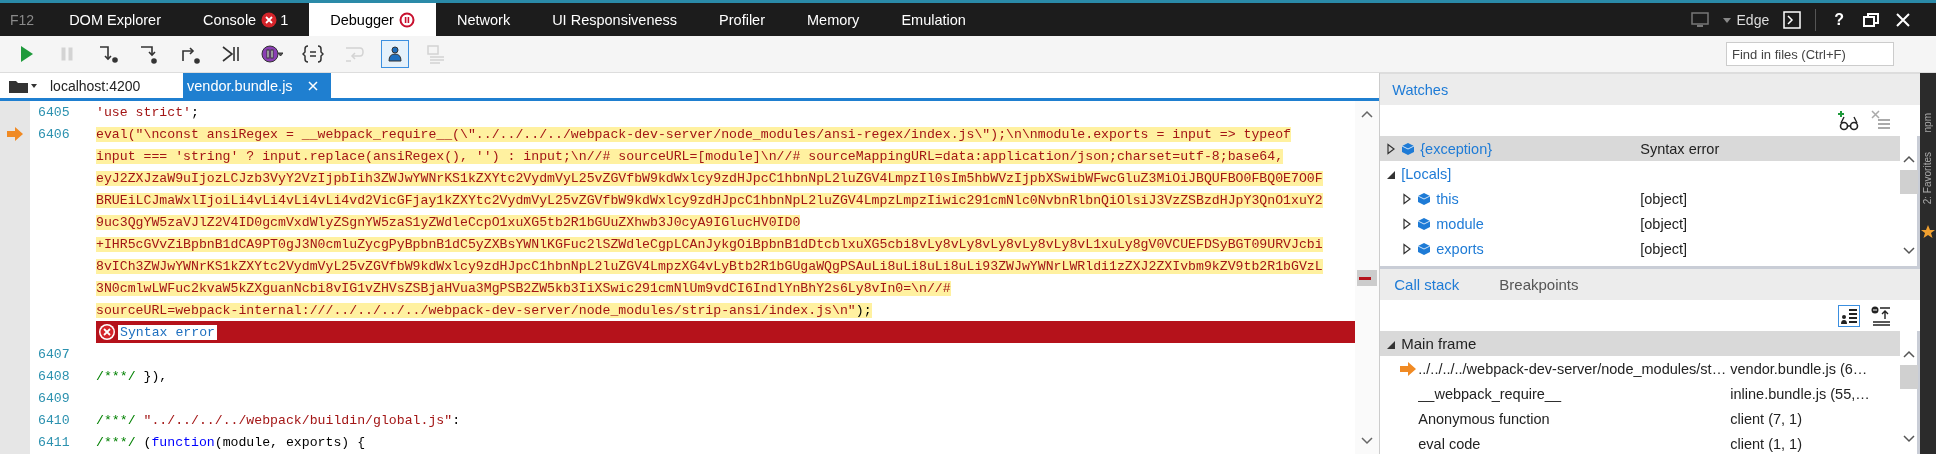 The width and height of the screenshot is (1936, 454). What do you see at coordinates (54, 376) in the screenshot?
I see `line-number: 6408` at bounding box center [54, 376].